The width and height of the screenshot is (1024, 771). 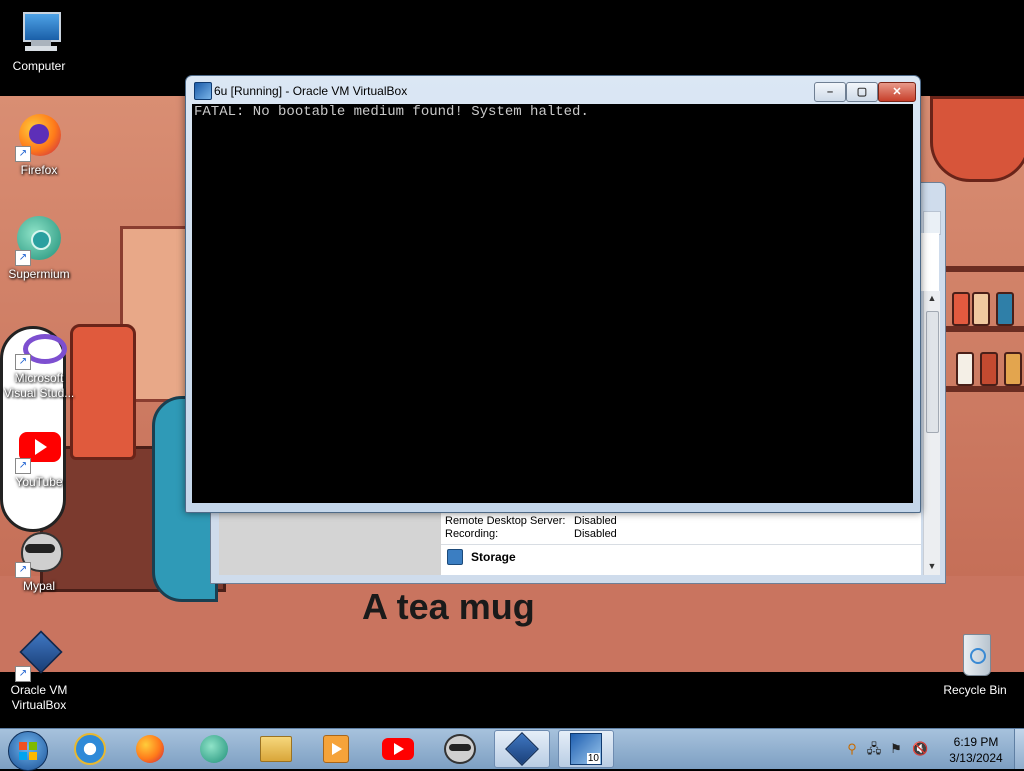 I want to click on virtualbox-logo-icon, so click(x=203, y=91).